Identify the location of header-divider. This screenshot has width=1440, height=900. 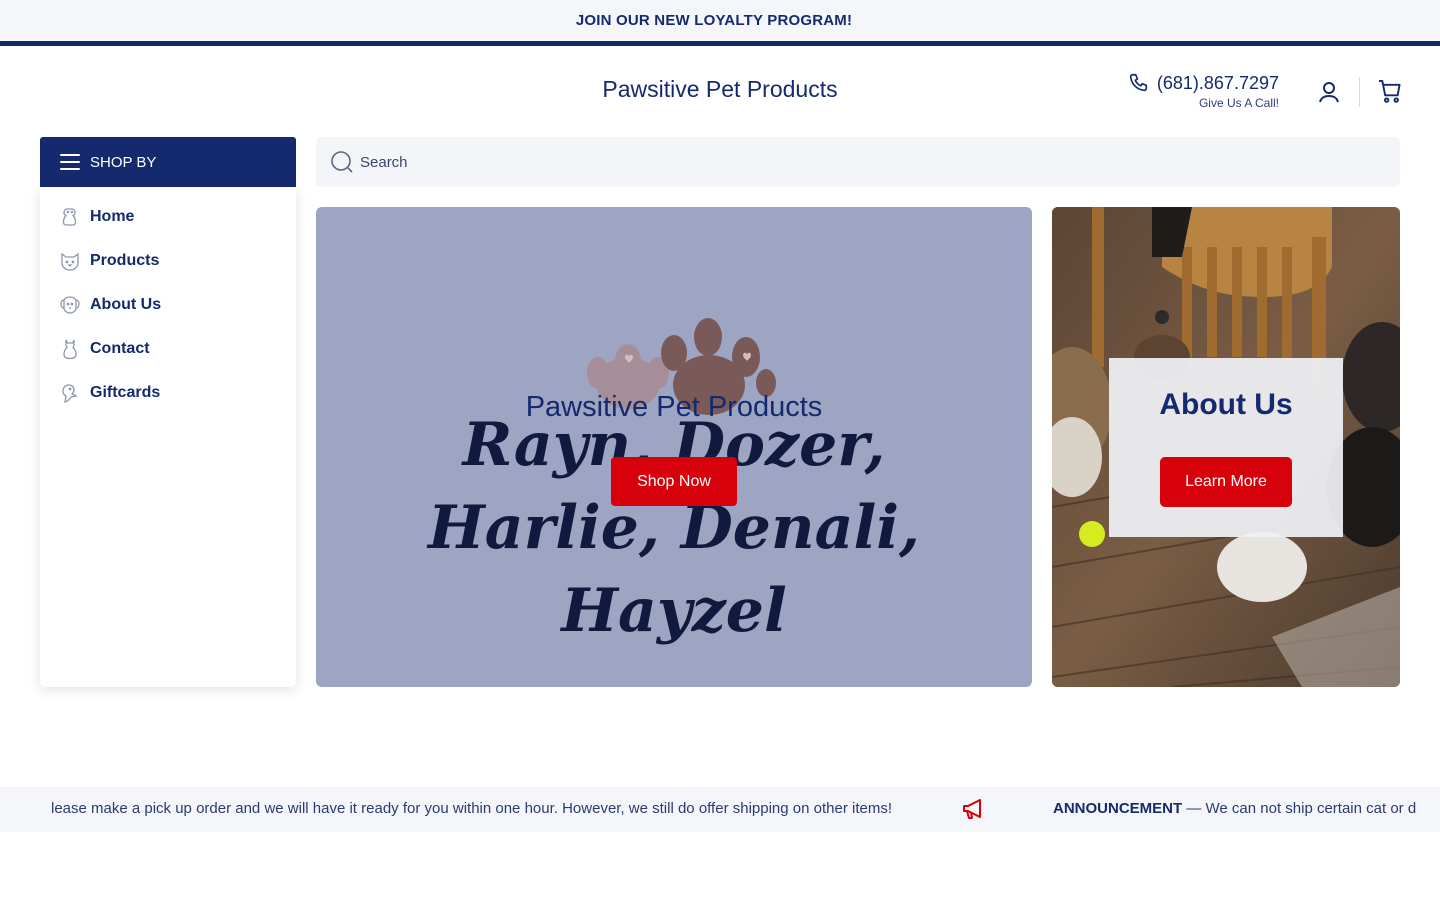
(1359, 92).